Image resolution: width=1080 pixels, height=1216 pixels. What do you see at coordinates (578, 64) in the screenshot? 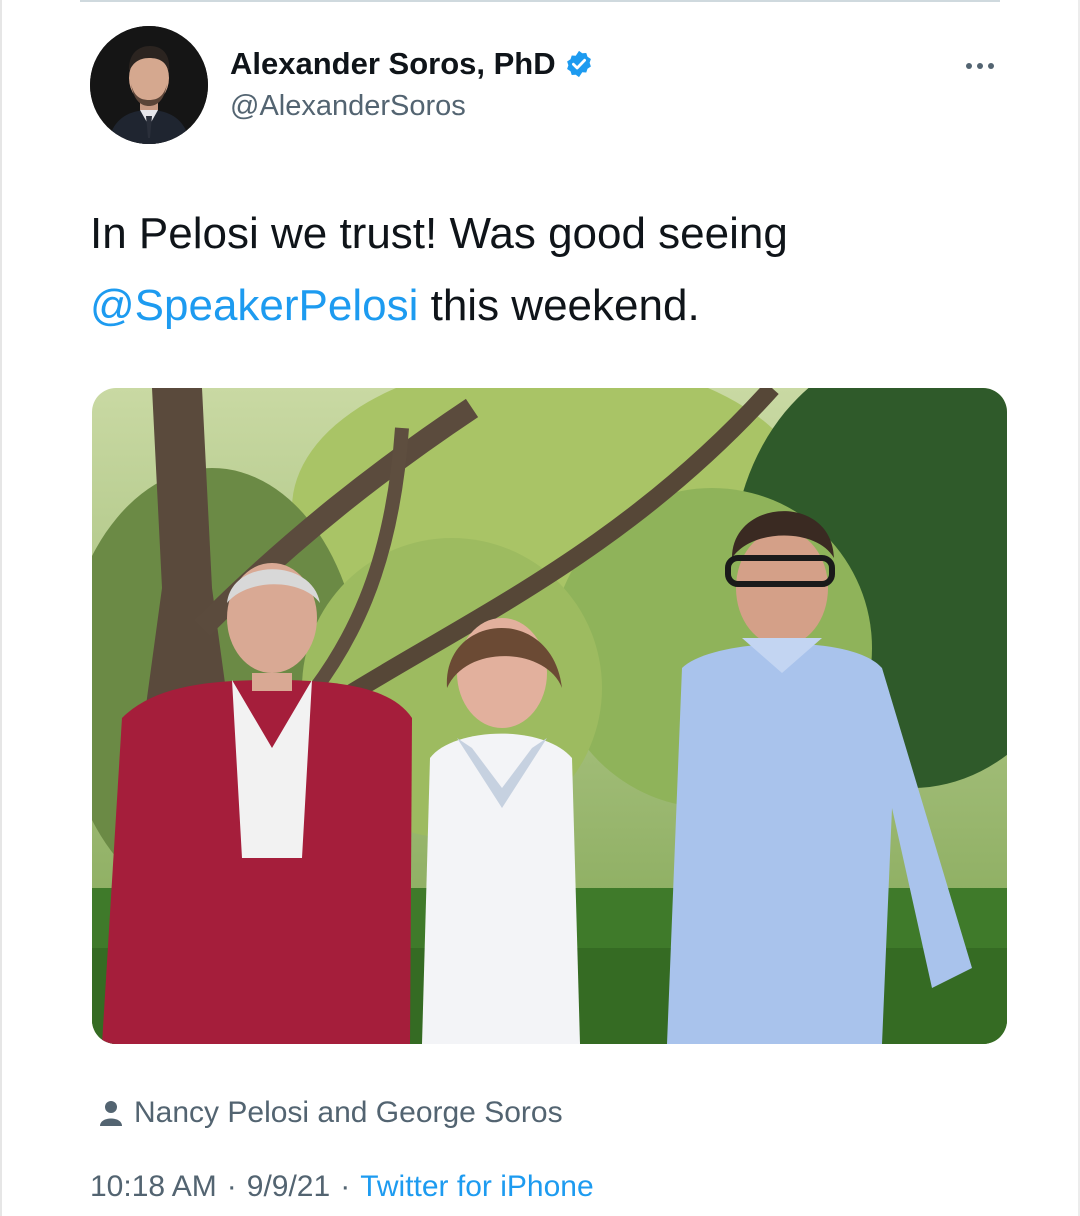
I see `verified-badge-icon` at bounding box center [578, 64].